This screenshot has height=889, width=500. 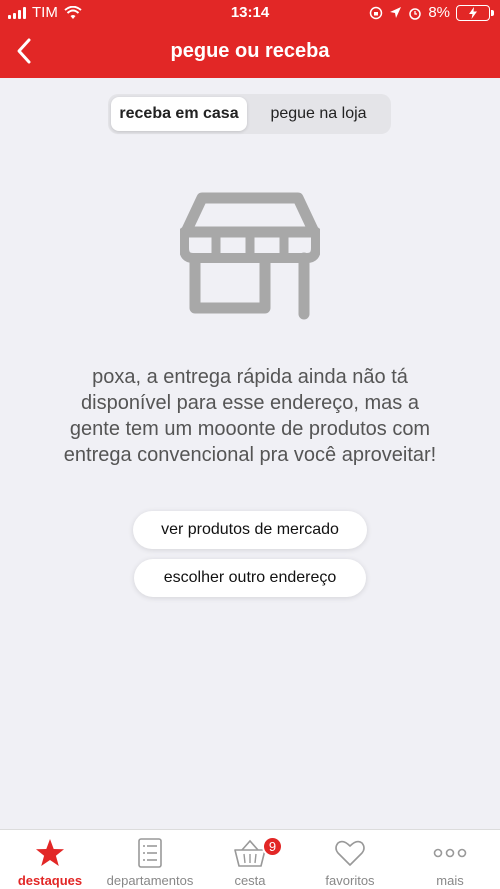 I want to click on tab-receba-em-casa: receba em casa, so click(x=179, y=114).